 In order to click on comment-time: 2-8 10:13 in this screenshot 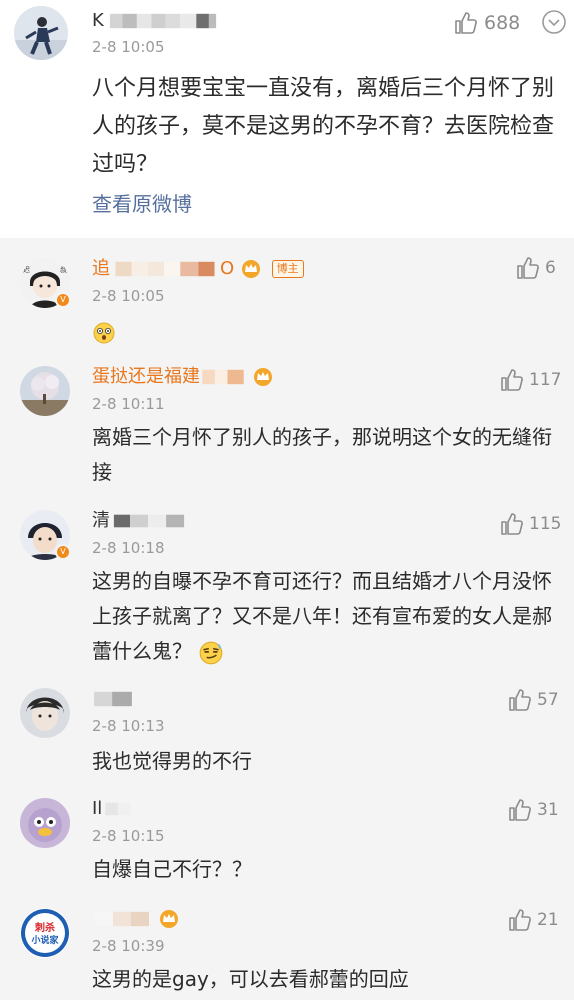, I will do `click(128, 726)`.